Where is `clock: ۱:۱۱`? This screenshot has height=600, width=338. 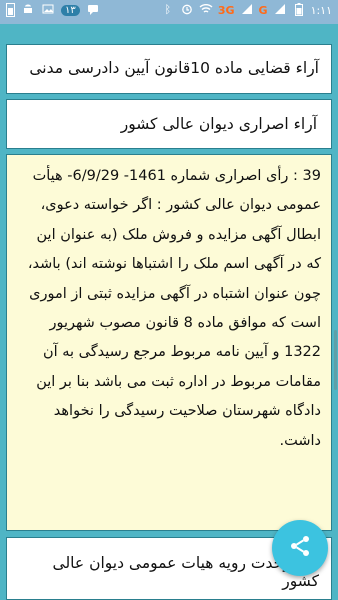
clock: ۱:۱۱ is located at coordinates (321, 10).